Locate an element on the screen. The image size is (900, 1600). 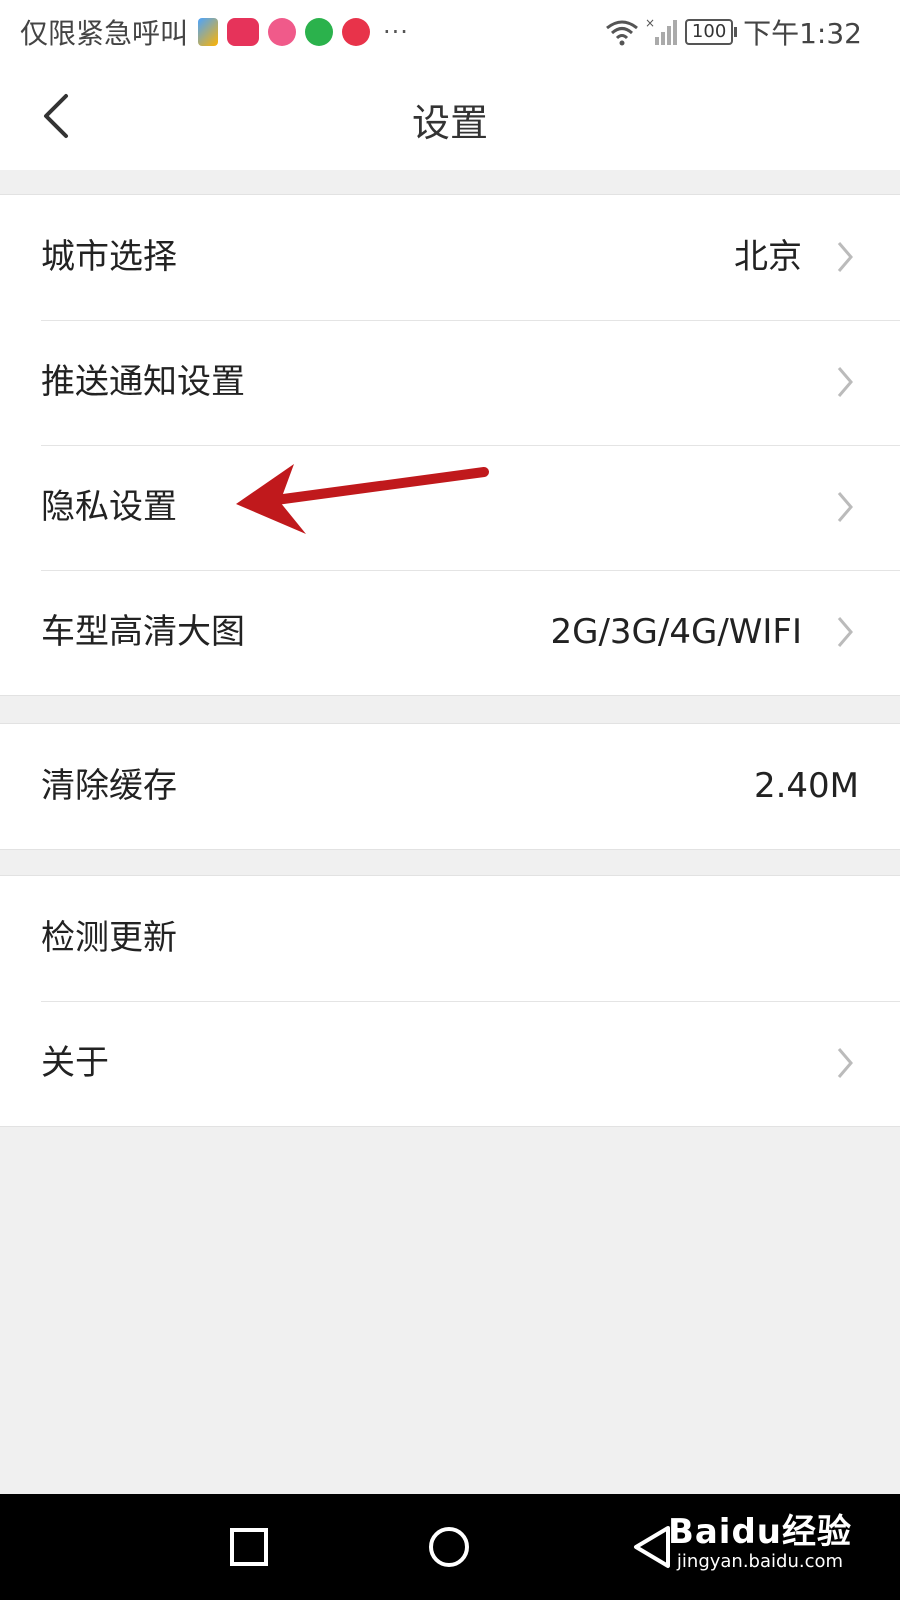
battery-icon: 100 is located at coordinates (711, 32).